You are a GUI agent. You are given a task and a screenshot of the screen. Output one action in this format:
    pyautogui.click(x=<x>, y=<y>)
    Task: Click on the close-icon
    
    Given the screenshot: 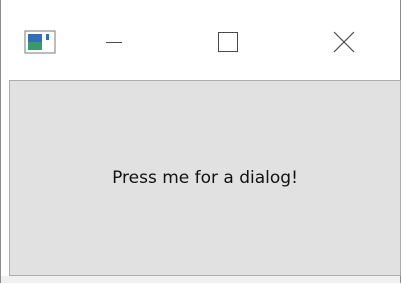 What is the action you would take?
    pyautogui.click(x=344, y=42)
    